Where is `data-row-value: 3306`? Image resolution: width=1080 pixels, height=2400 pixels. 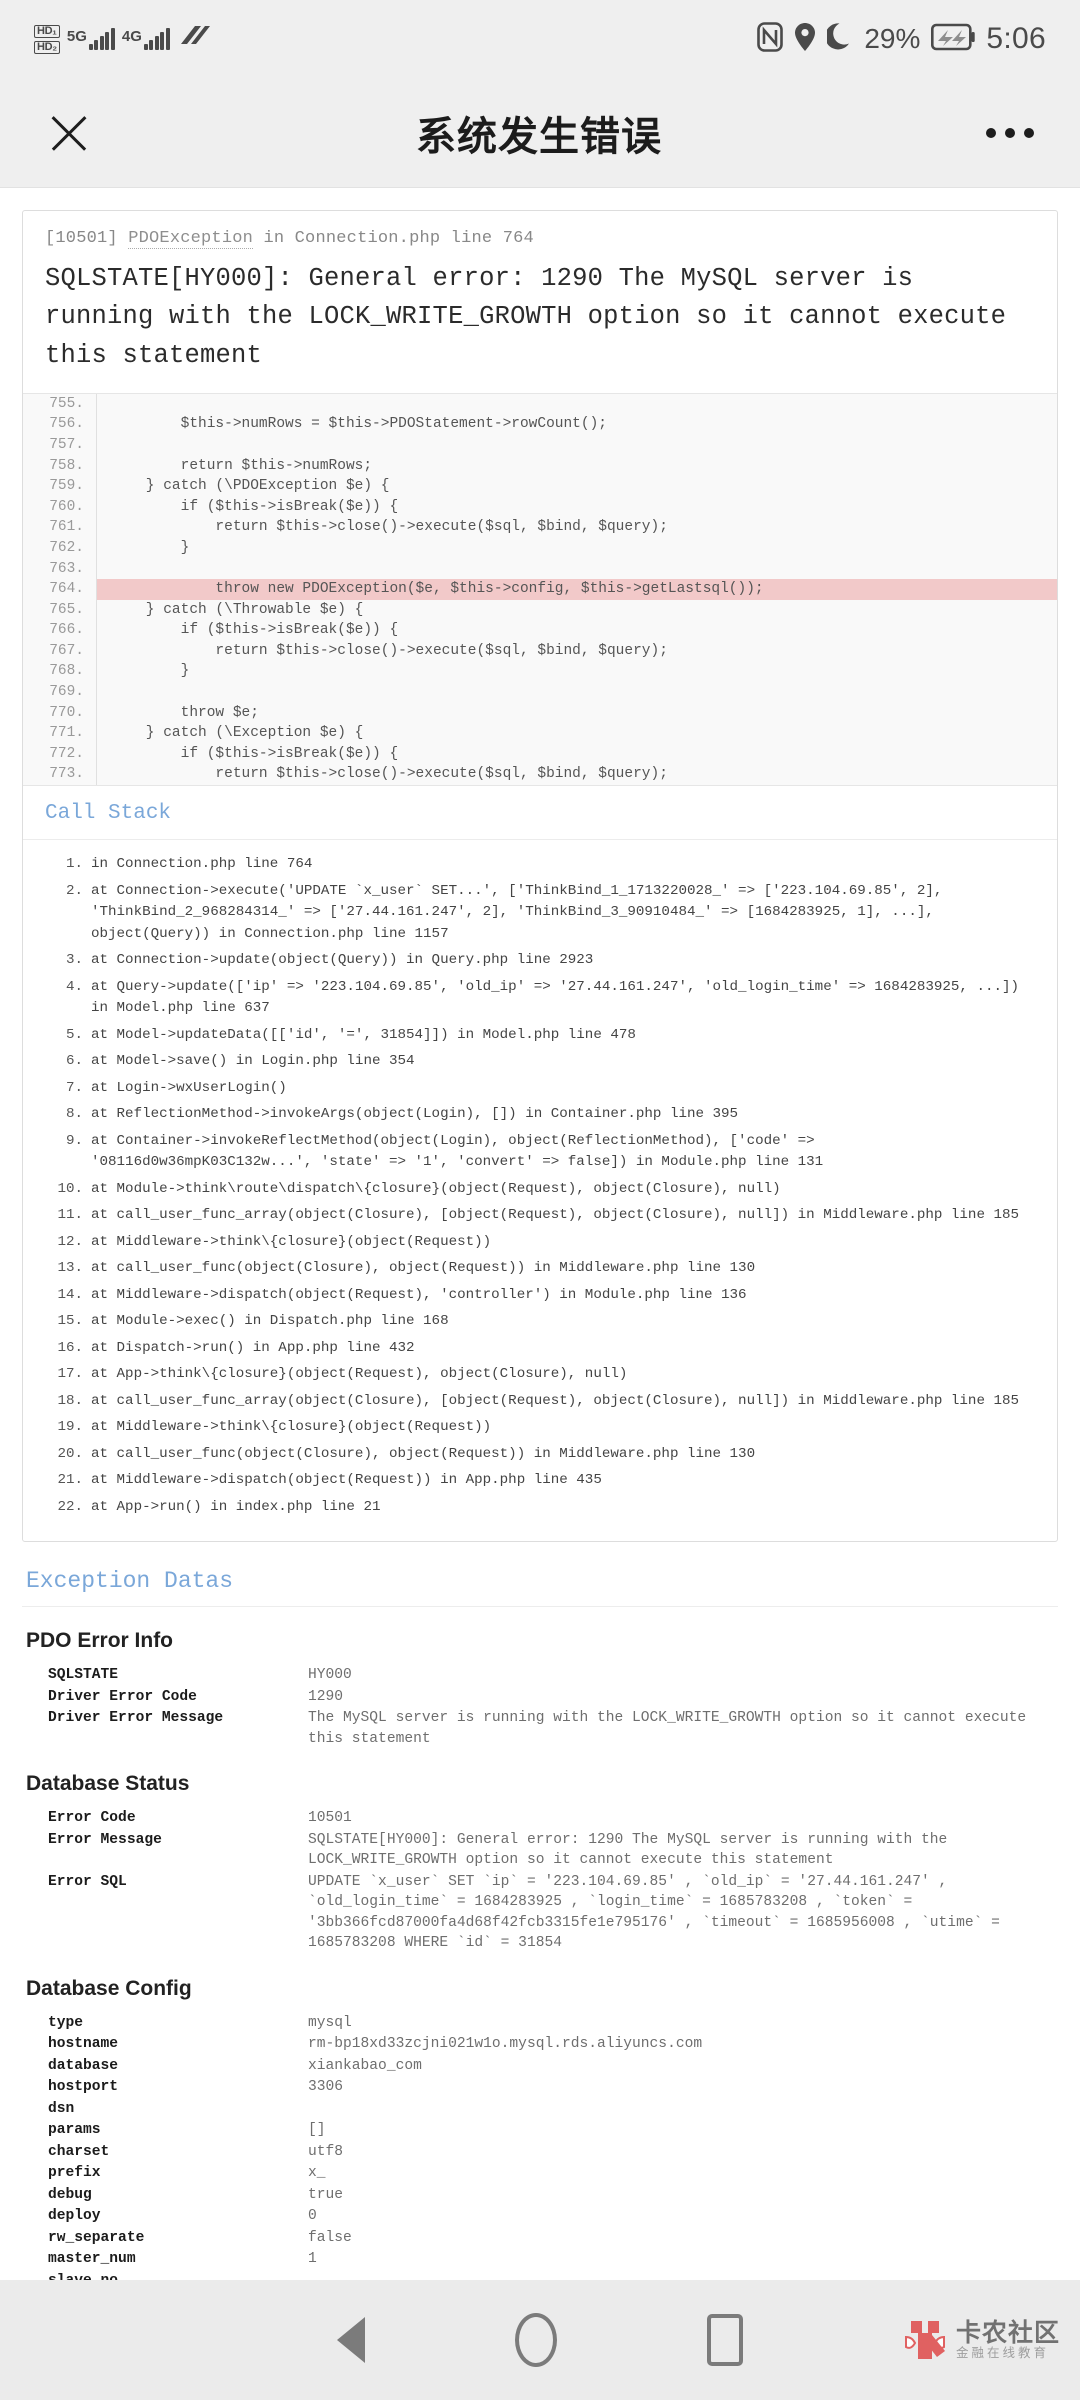 data-row-value: 3306 is located at coordinates (326, 2087).